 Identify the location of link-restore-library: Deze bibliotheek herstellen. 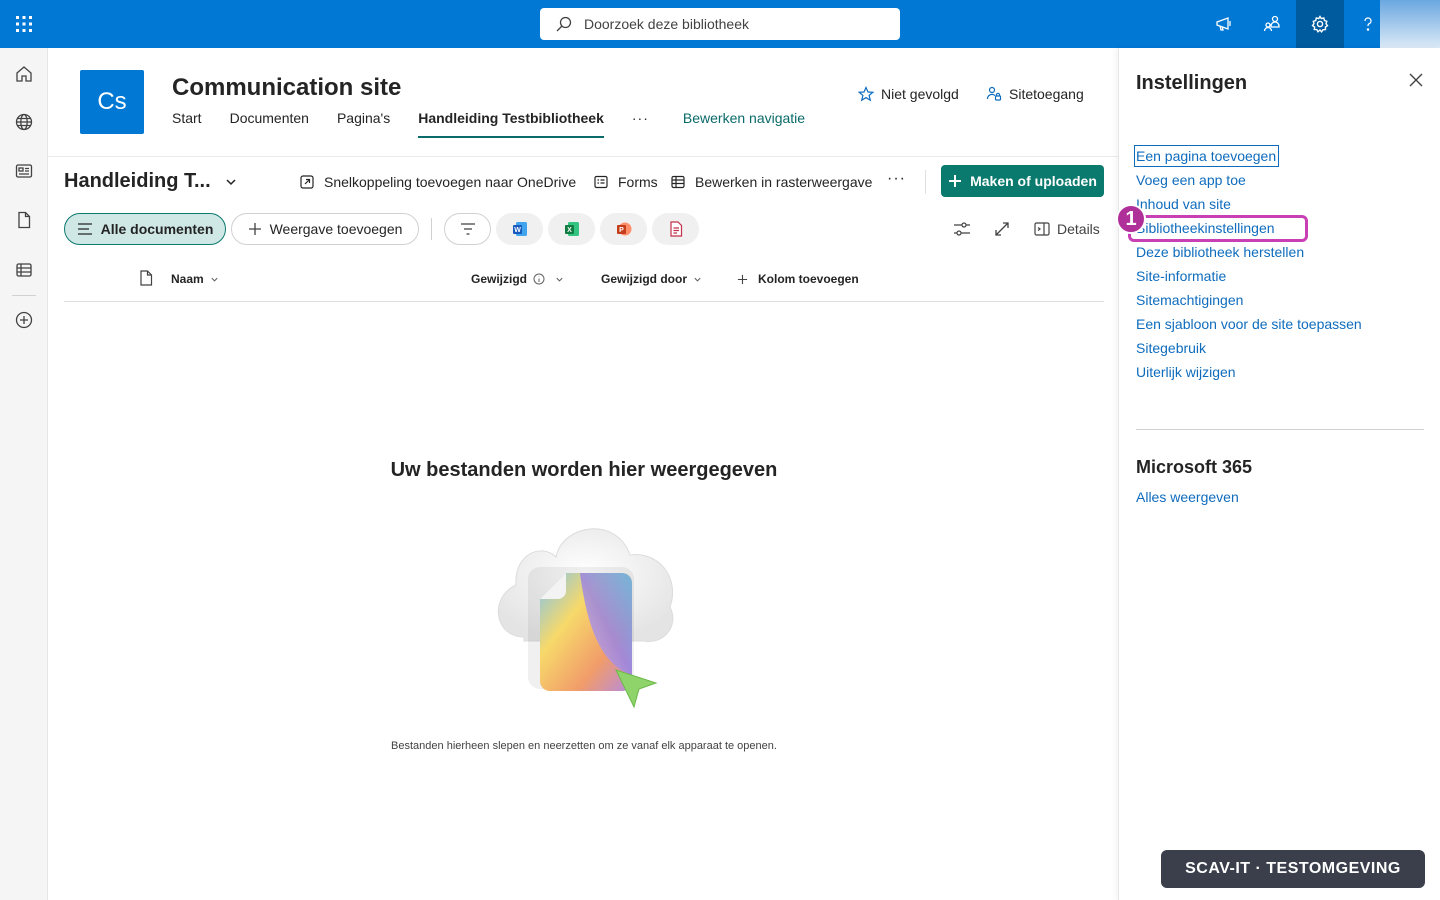
(1220, 252).